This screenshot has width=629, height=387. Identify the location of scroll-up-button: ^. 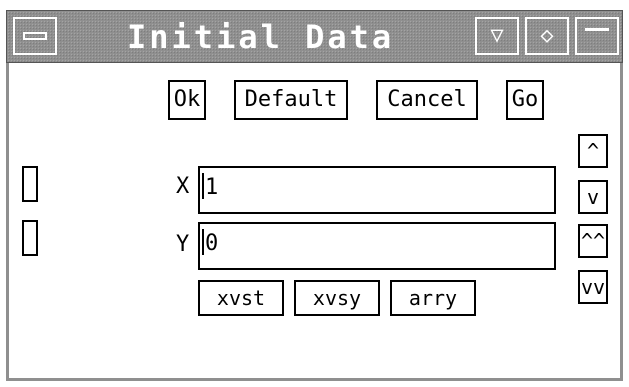
(593, 151).